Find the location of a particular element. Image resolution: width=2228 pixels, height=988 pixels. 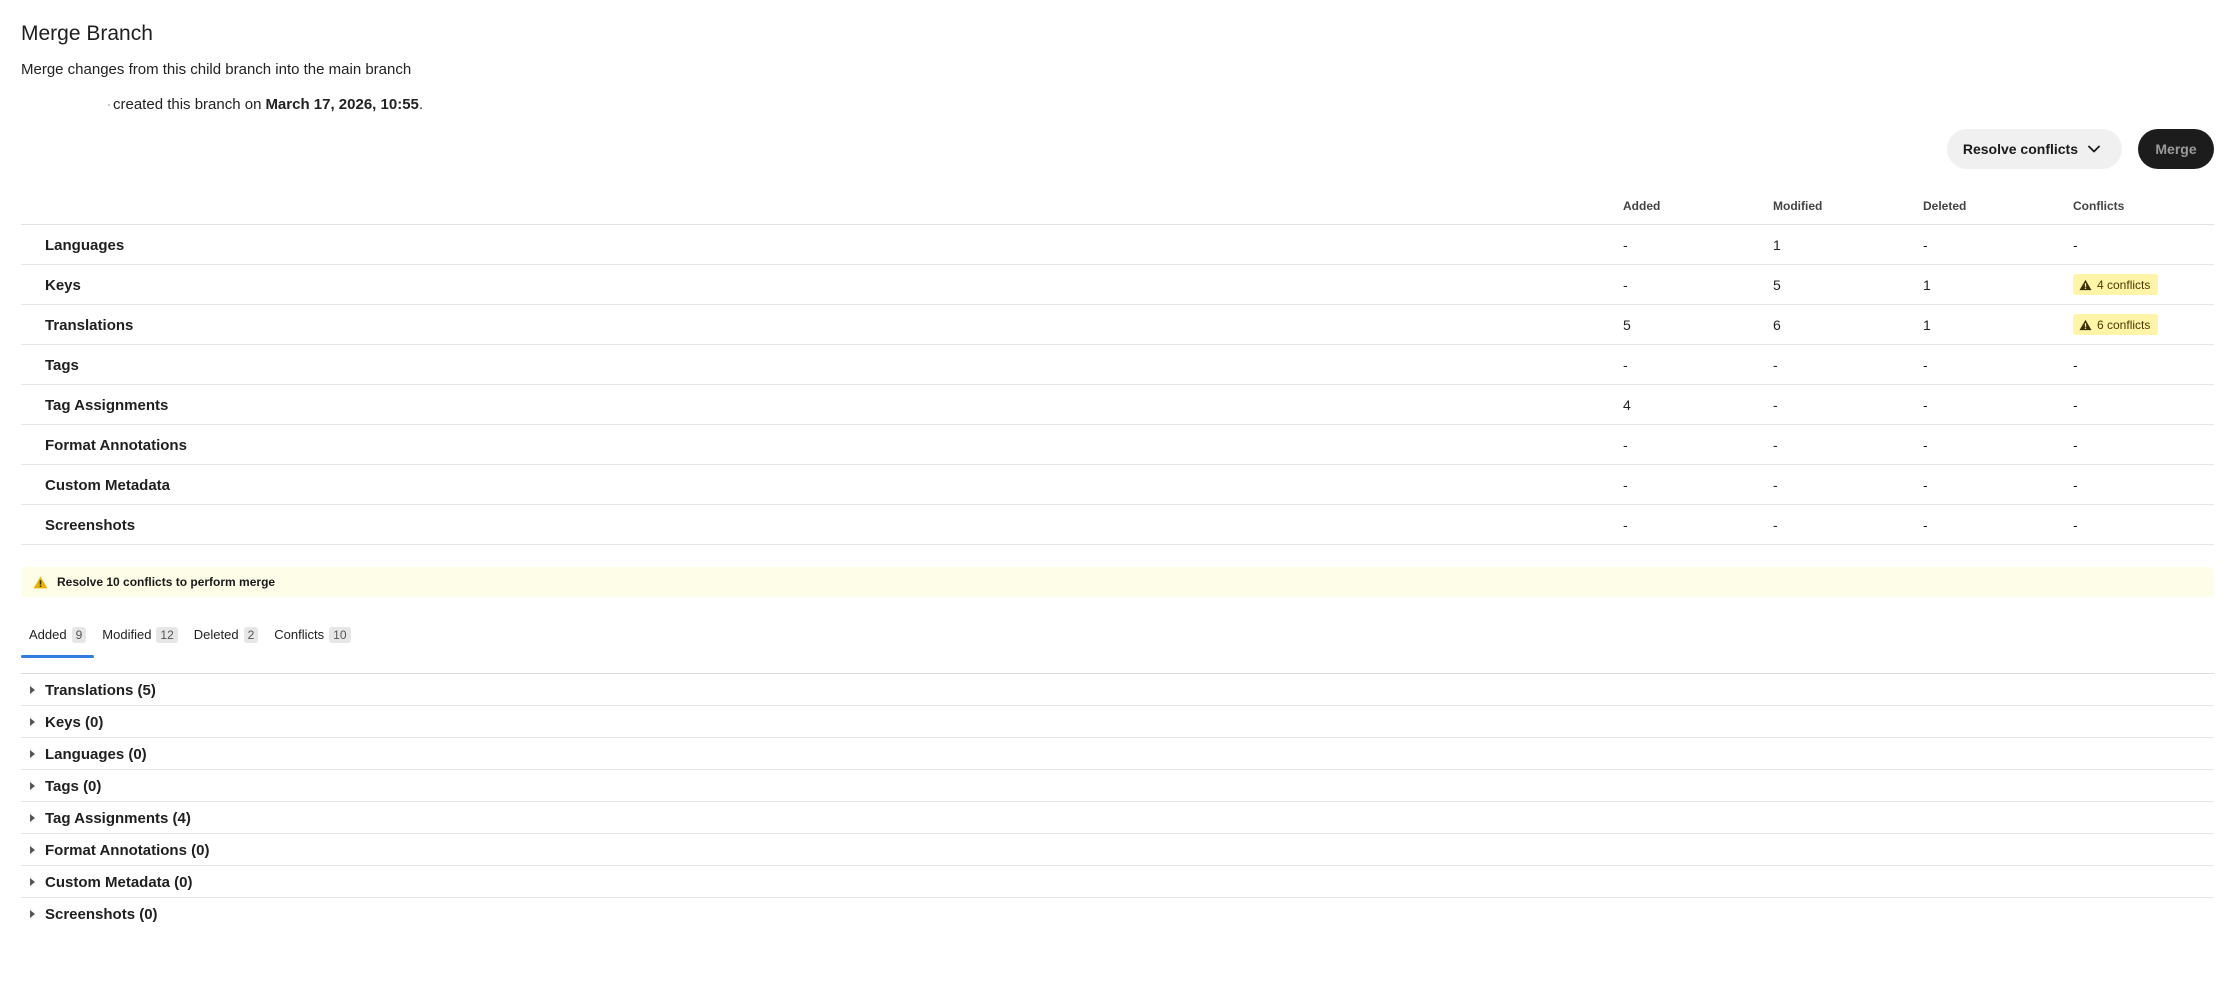

tab-conflicts: Conflicts 10 is located at coordinates (312, 639).